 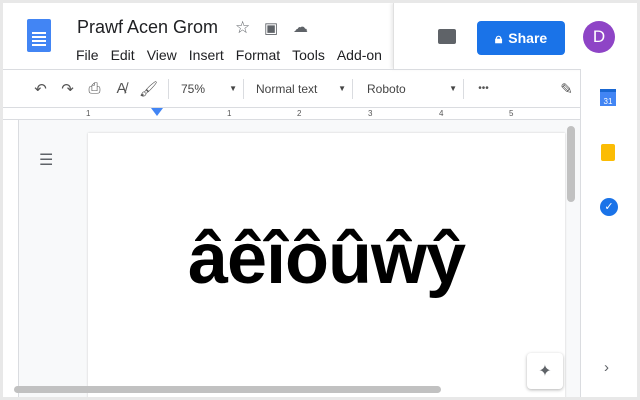 What do you see at coordinates (599, 37) in the screenshot?
I see `avatar: D` at bounding box center [599, 37].